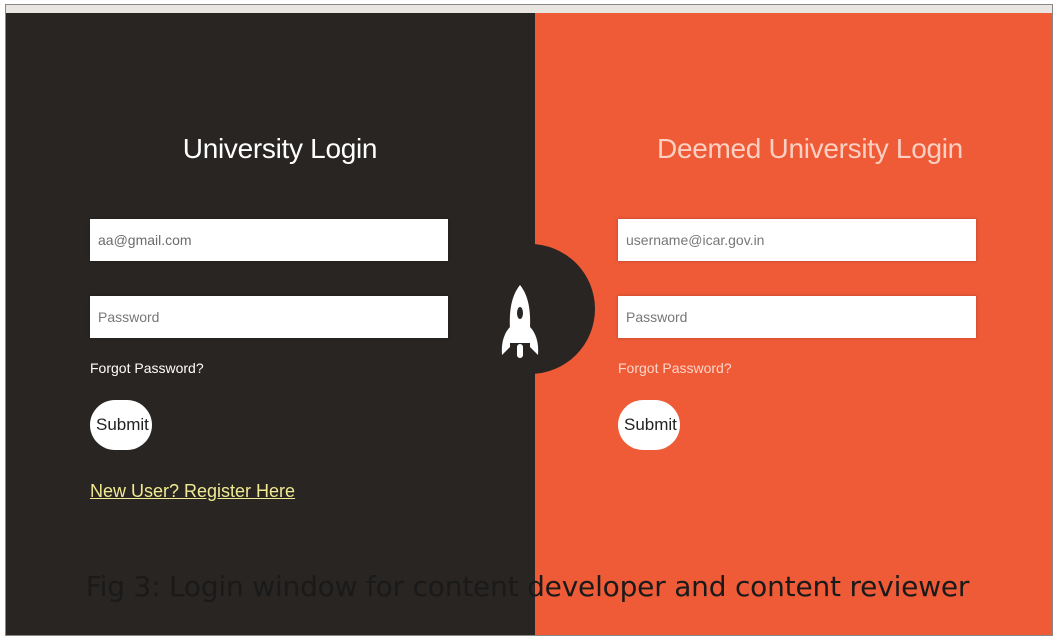 Image resolution: width=1055 pixels, height=640 pixels. Describe the element at coordinates (649, 425) in the screenshot. I see `deemed-submit-button: Submit` at that location.